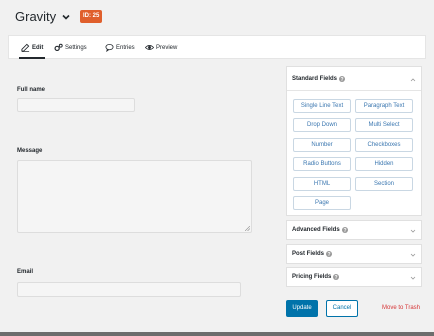  Describe the element at coordinates (129, 289) in the screenshot. I see `email-input` at that location.